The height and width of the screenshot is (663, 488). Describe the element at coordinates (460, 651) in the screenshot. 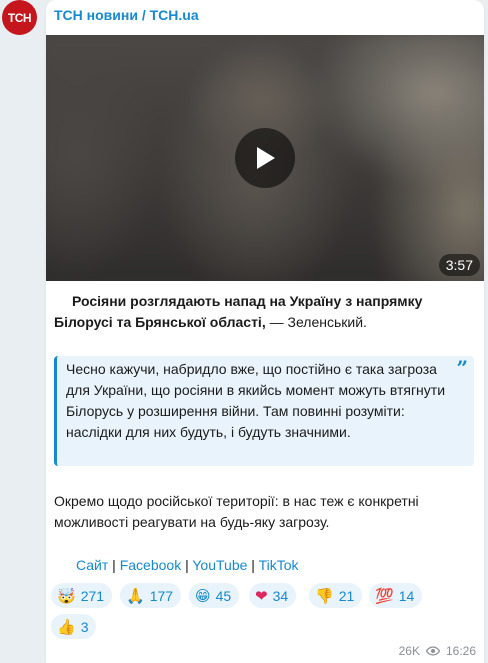

I see `message-time: 16:26` at that location.